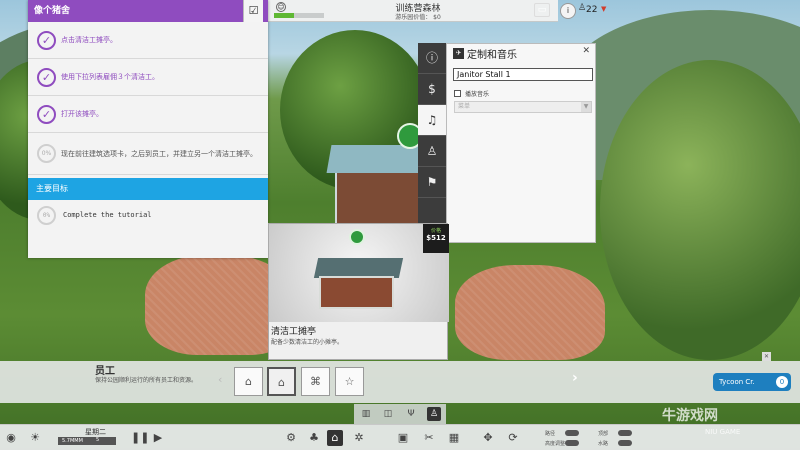  I want to click on music-select-value: 菜单, so click(464, 106).